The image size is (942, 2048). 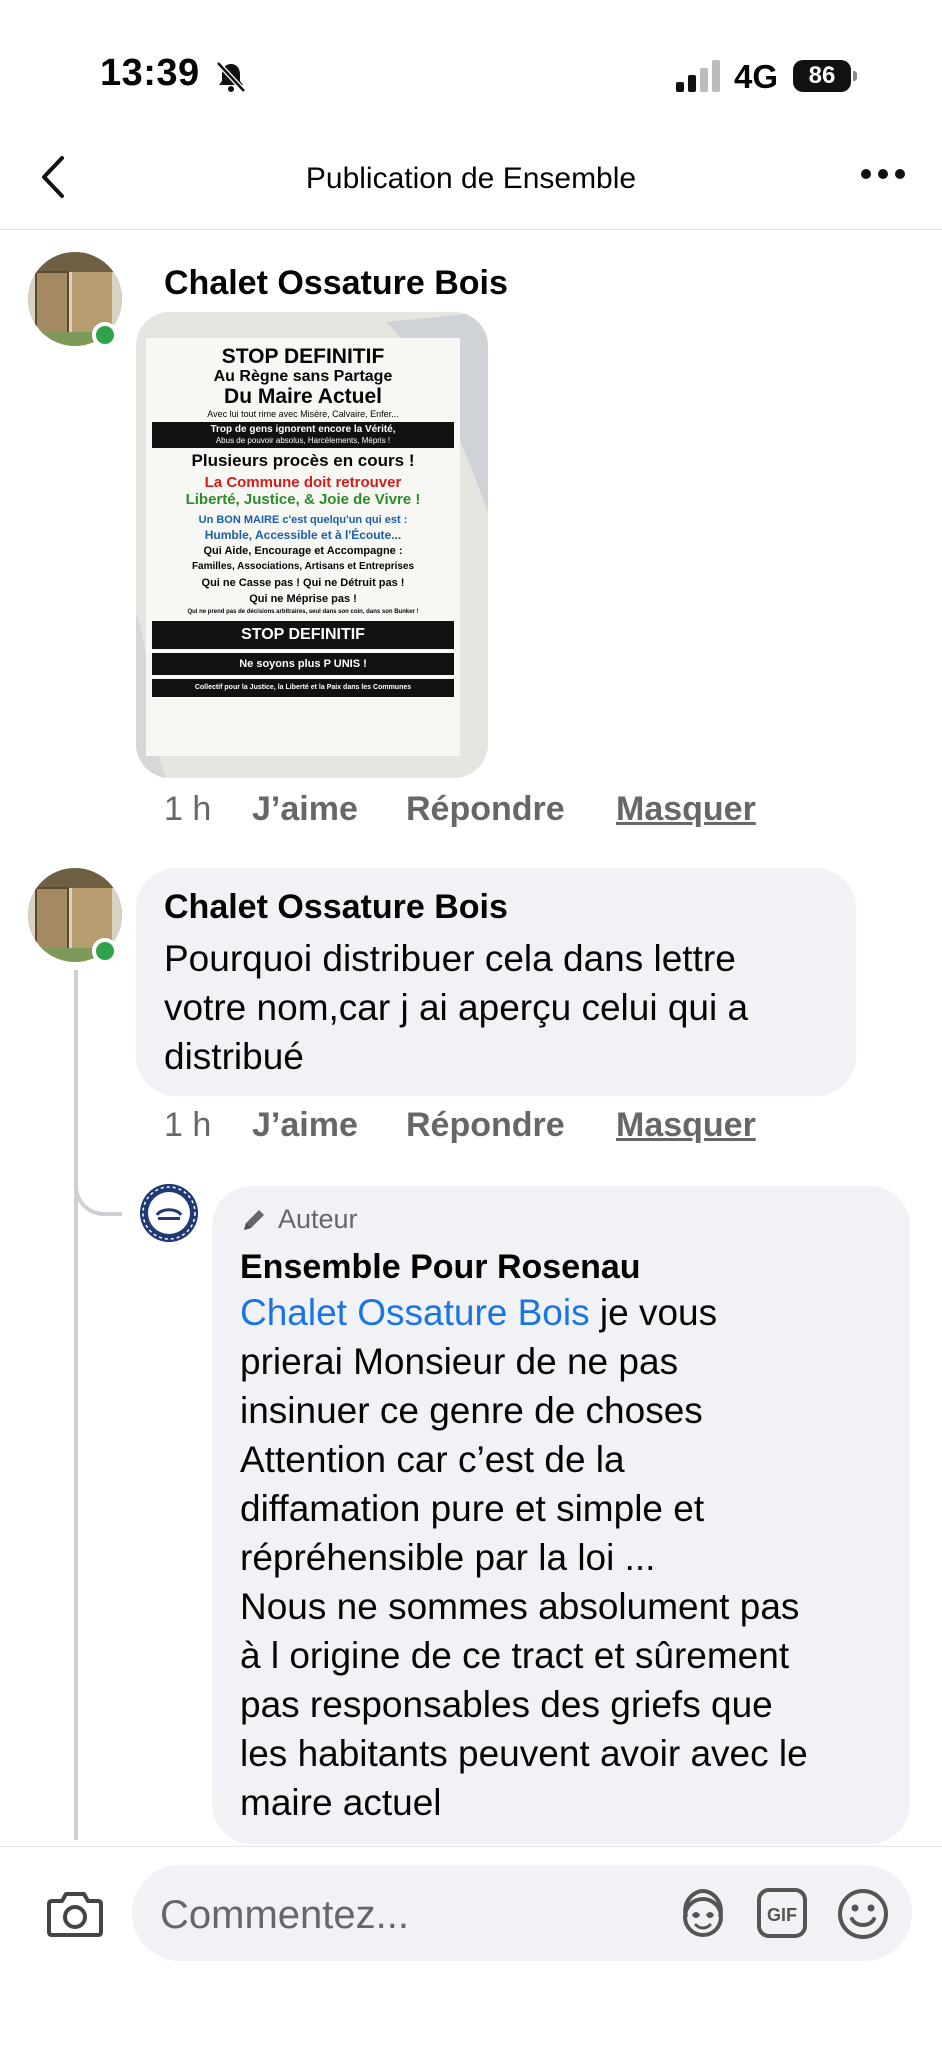 What do you see at coordinates (756, 76) in the screenshot?
I see `network-type: 4G` at bounding box center [756, 76].